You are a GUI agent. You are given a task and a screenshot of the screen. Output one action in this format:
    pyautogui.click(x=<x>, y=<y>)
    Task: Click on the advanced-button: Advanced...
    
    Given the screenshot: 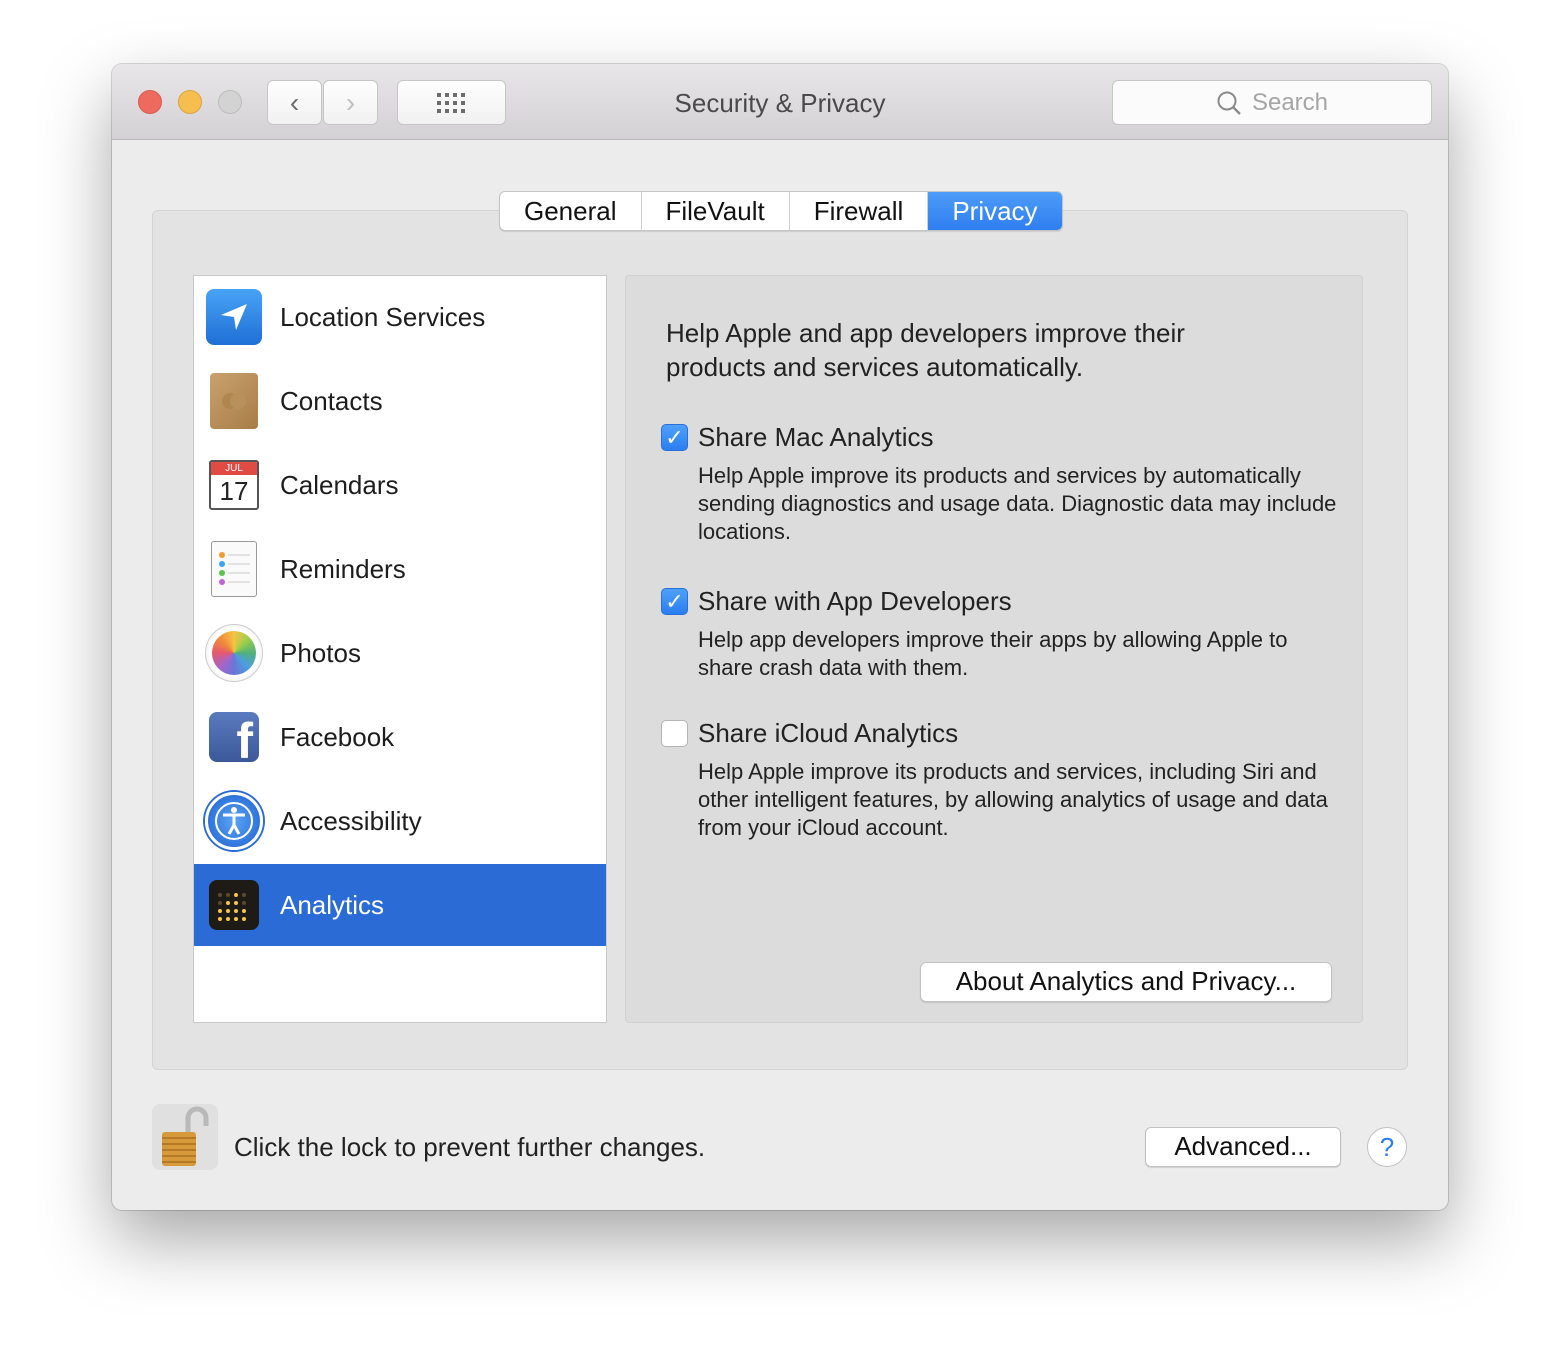 What is the action you would take?
    pyautogui.click(x=1243, y=1147)
    